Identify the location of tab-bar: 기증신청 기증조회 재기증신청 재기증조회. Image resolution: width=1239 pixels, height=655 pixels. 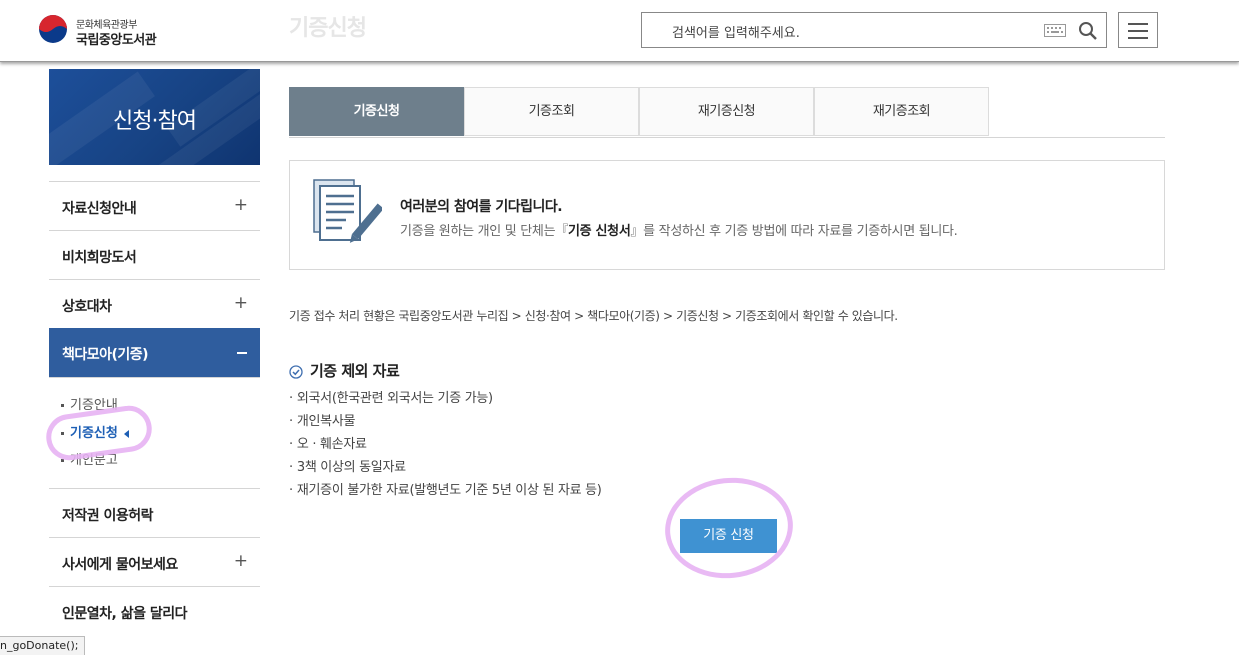
(727, 112).